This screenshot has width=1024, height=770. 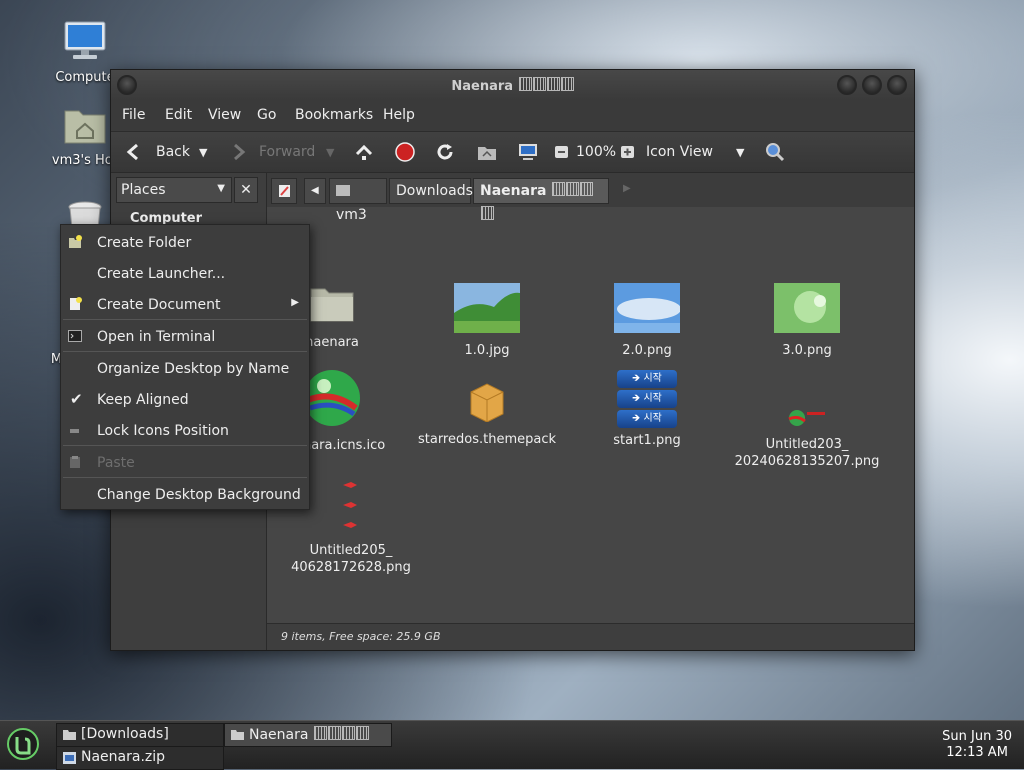 What do you see at coordinates (163, 431) in the screenshot?
I see `menu-item-label: Lock Icons Position` at bounding box center [163, 431].